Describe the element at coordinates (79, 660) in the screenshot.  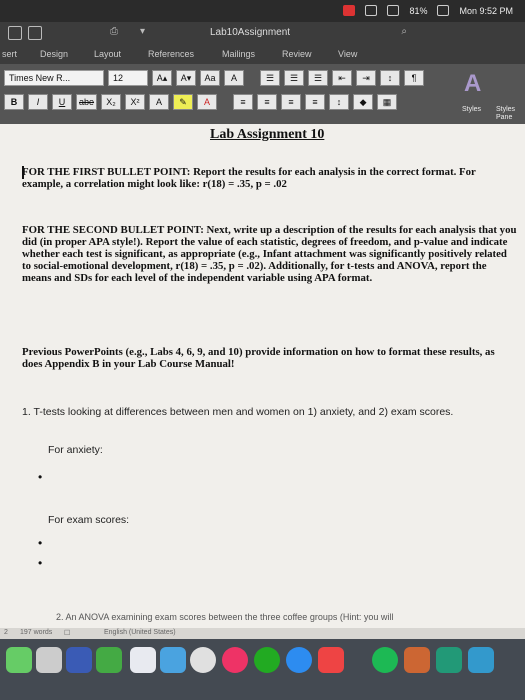
I see `word-icon` at that location.